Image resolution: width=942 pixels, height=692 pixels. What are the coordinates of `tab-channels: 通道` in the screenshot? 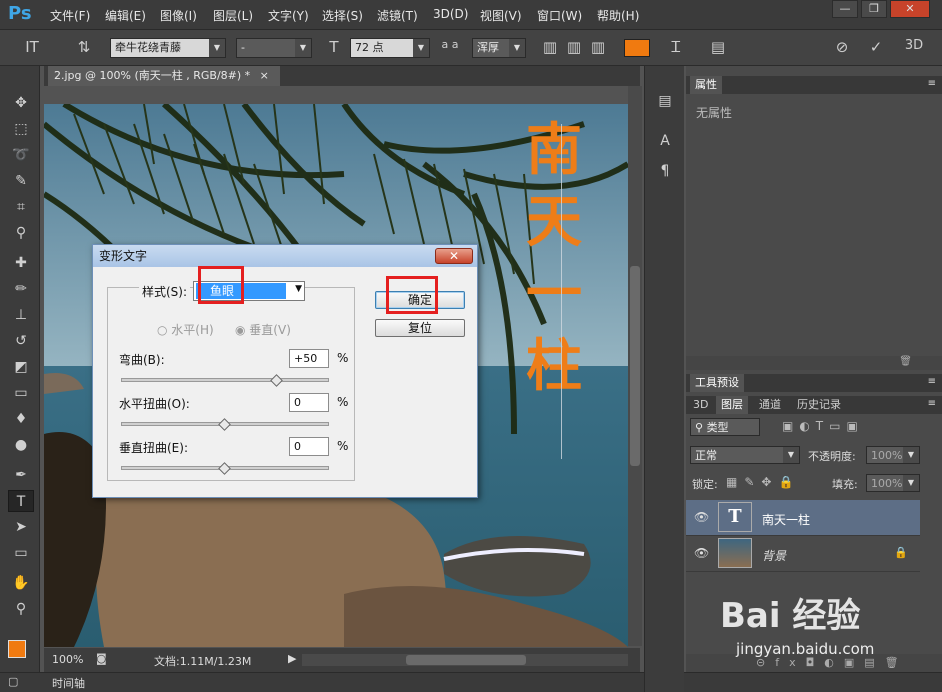 It's located at (770, 405).